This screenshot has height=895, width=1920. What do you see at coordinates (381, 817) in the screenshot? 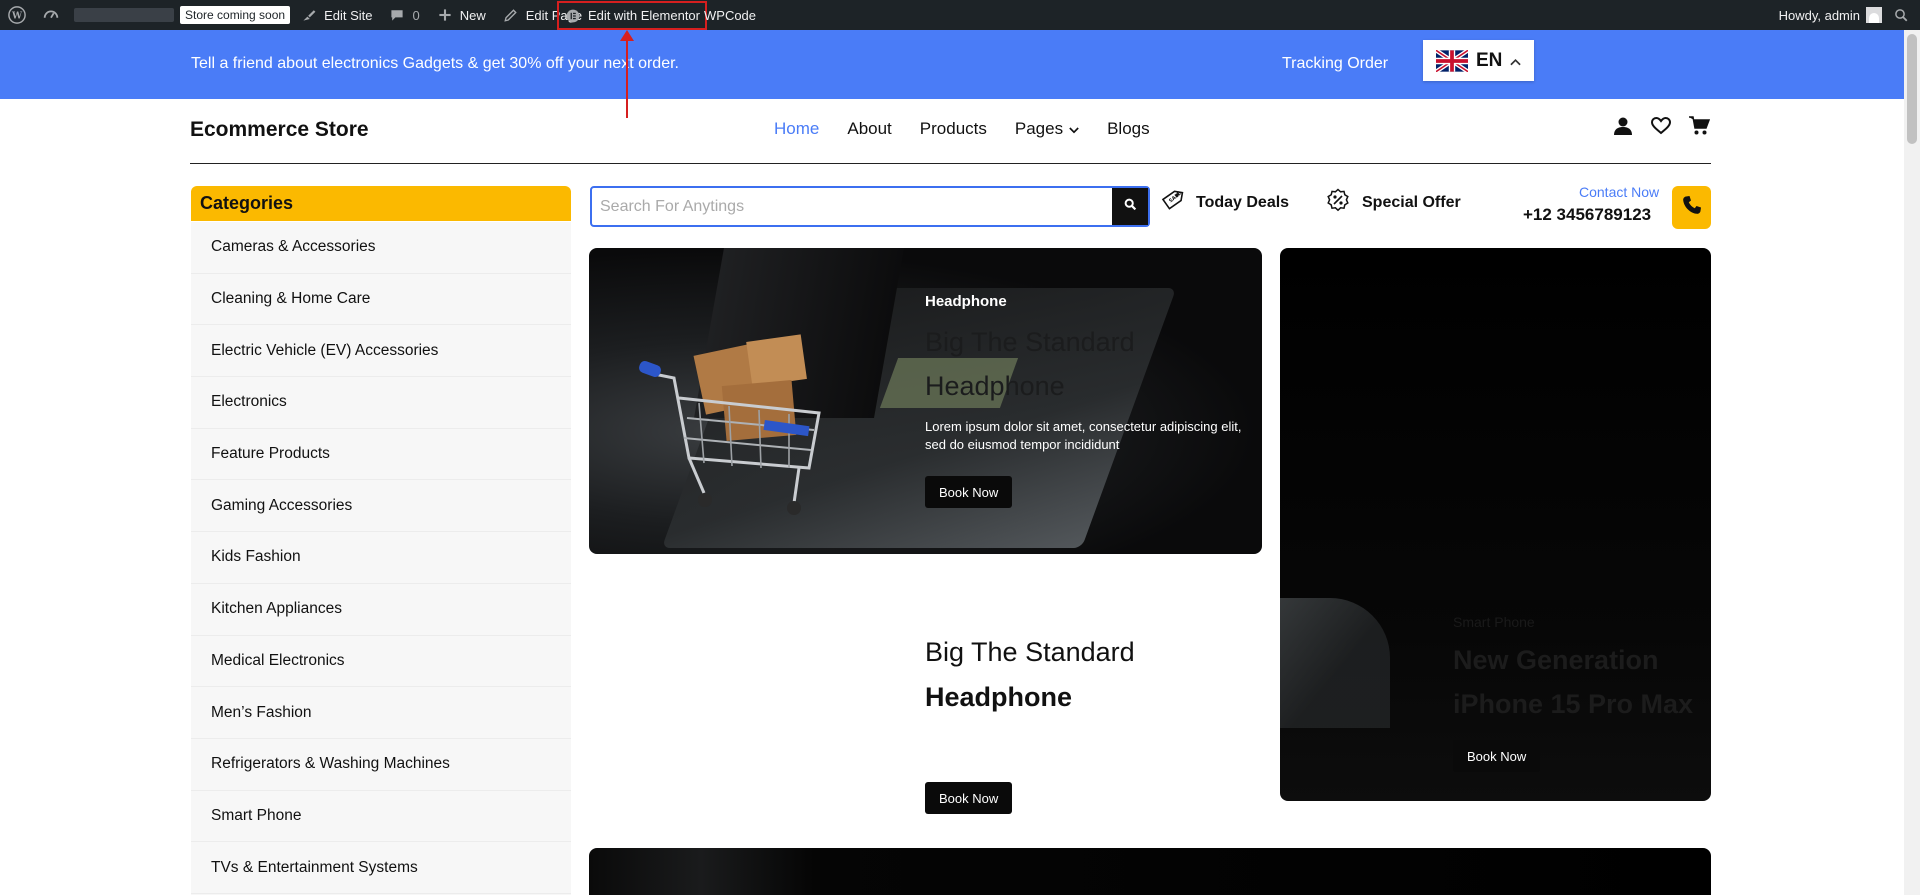
I see `category-item: Smart Phone` at bounding box center [381, 817].